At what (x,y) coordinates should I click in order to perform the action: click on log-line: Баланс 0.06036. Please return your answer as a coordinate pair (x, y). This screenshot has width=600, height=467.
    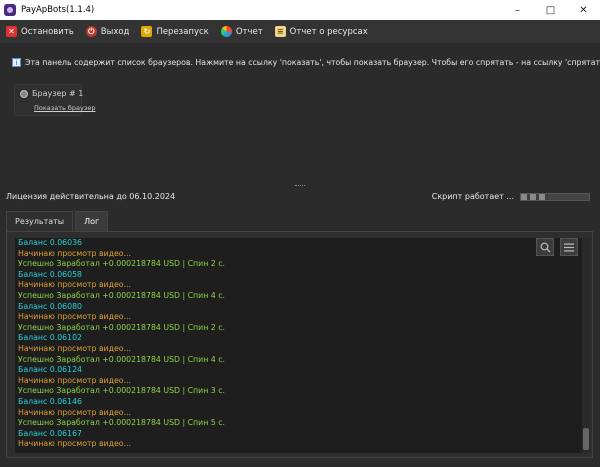
    Looking at the image, I should click on (50, 242).